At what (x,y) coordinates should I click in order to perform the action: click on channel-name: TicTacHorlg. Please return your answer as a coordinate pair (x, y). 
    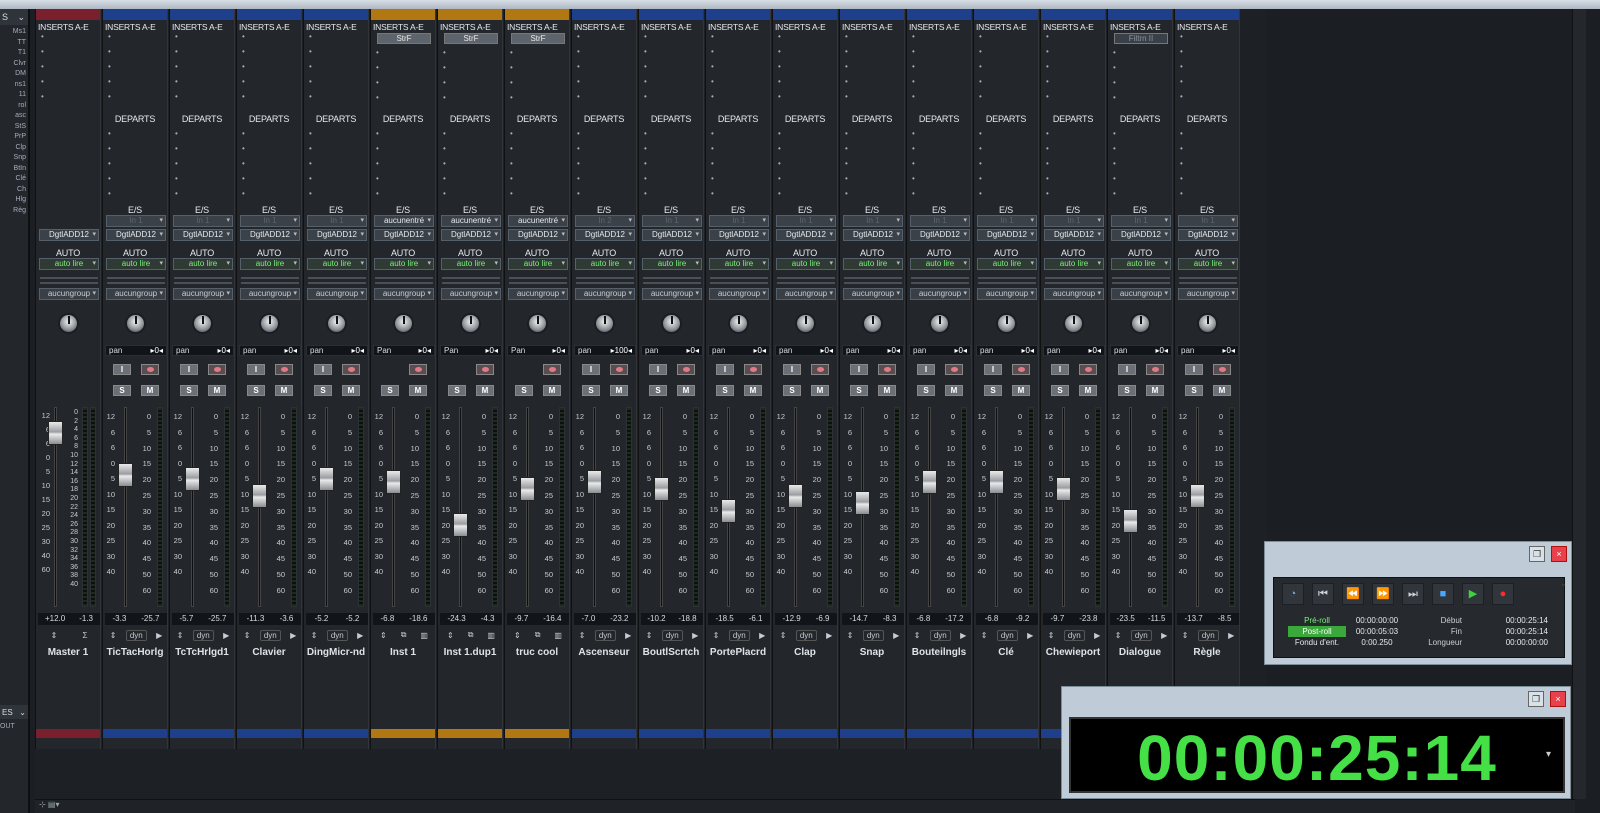
    Looking at the image, I should click on (135, 652).